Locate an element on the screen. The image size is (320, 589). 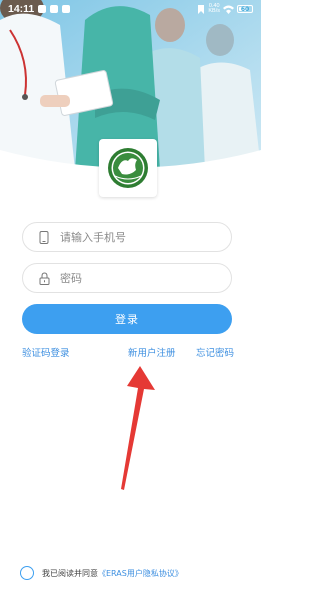
lock-icon is located at coordinates (44, 278).